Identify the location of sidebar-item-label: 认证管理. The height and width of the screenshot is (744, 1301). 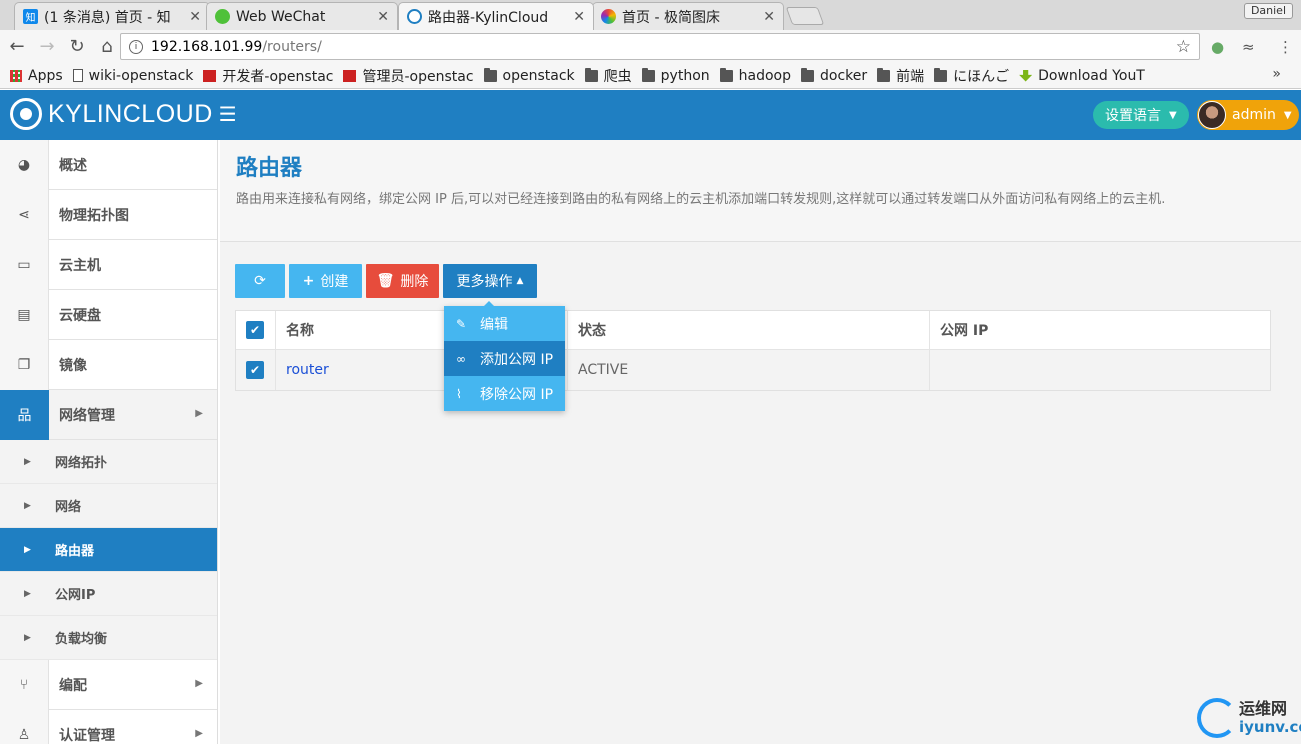
(87, 735).